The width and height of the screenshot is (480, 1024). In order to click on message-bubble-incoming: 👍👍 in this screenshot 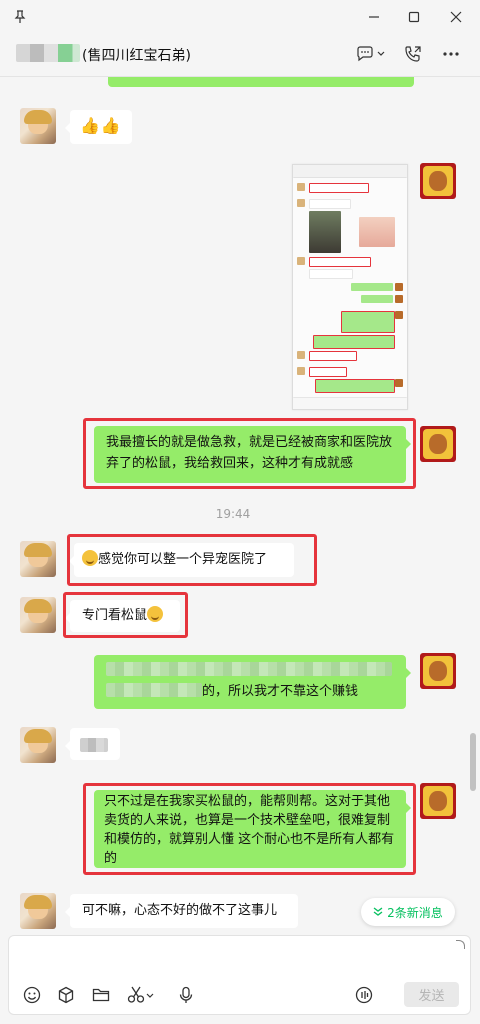, I will do `click(98, 127)`.